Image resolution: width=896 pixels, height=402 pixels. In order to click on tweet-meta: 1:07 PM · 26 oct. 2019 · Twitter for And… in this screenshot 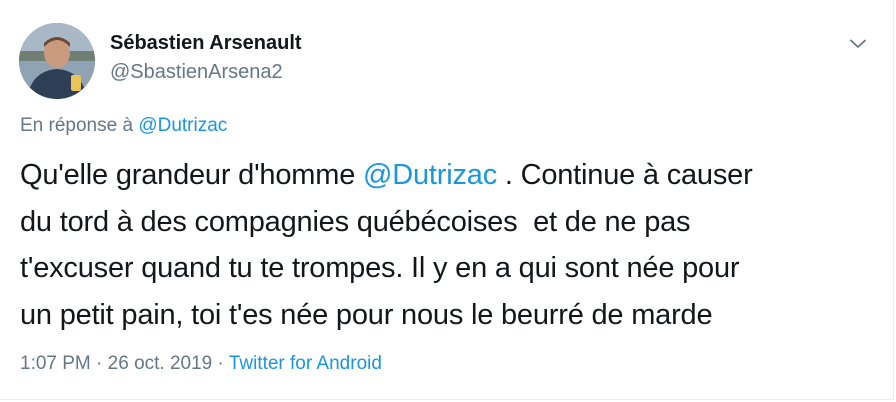, I will do `click(201, 364)`.